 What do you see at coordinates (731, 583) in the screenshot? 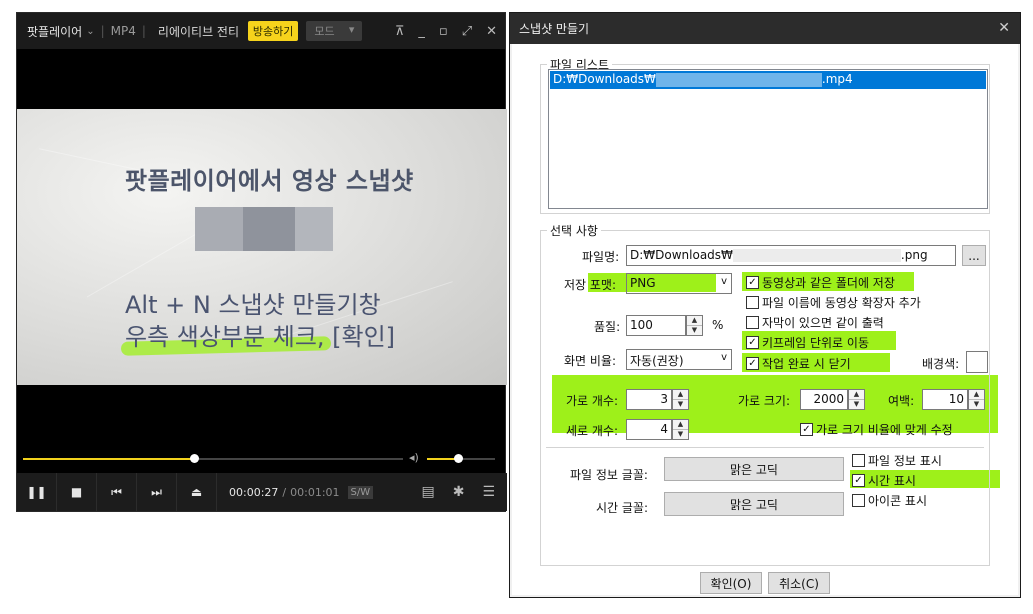
I see `ok-button: 확인(O)` at bounding box center [731, 583].